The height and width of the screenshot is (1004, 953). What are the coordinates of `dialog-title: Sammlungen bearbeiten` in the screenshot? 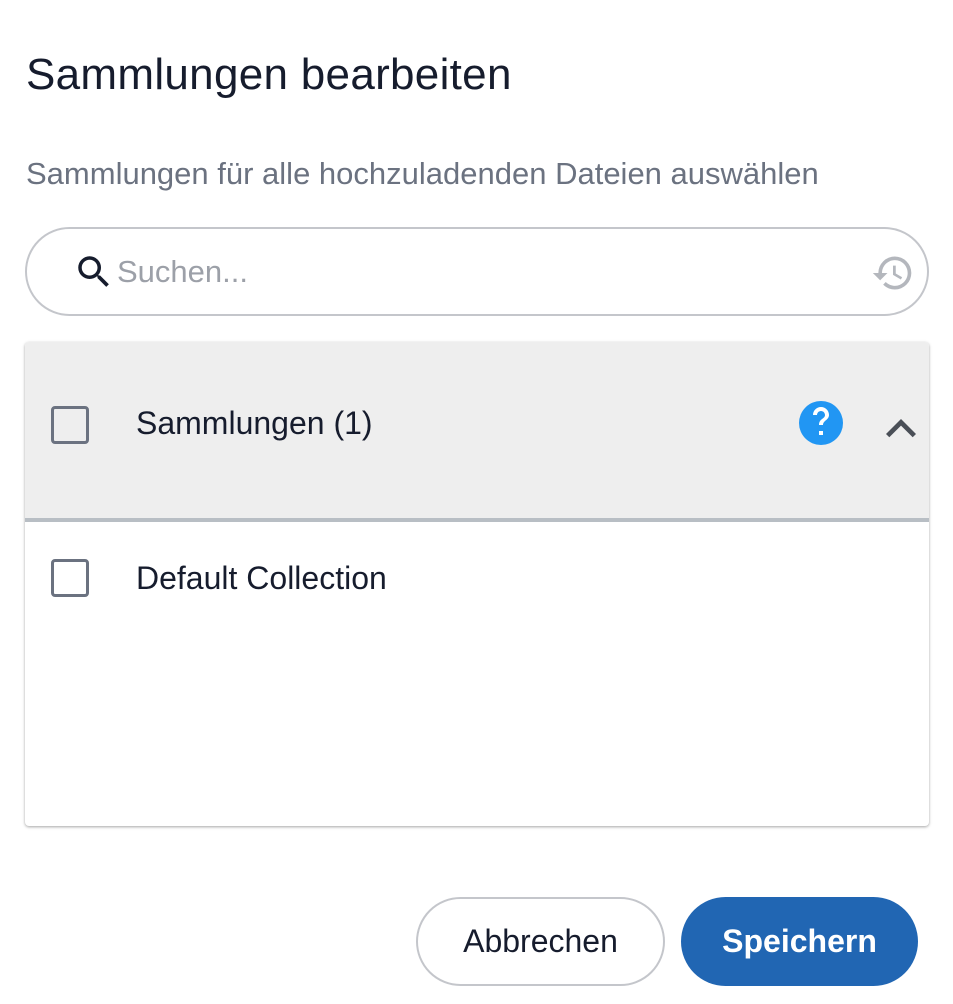 It's located at (269, 74).